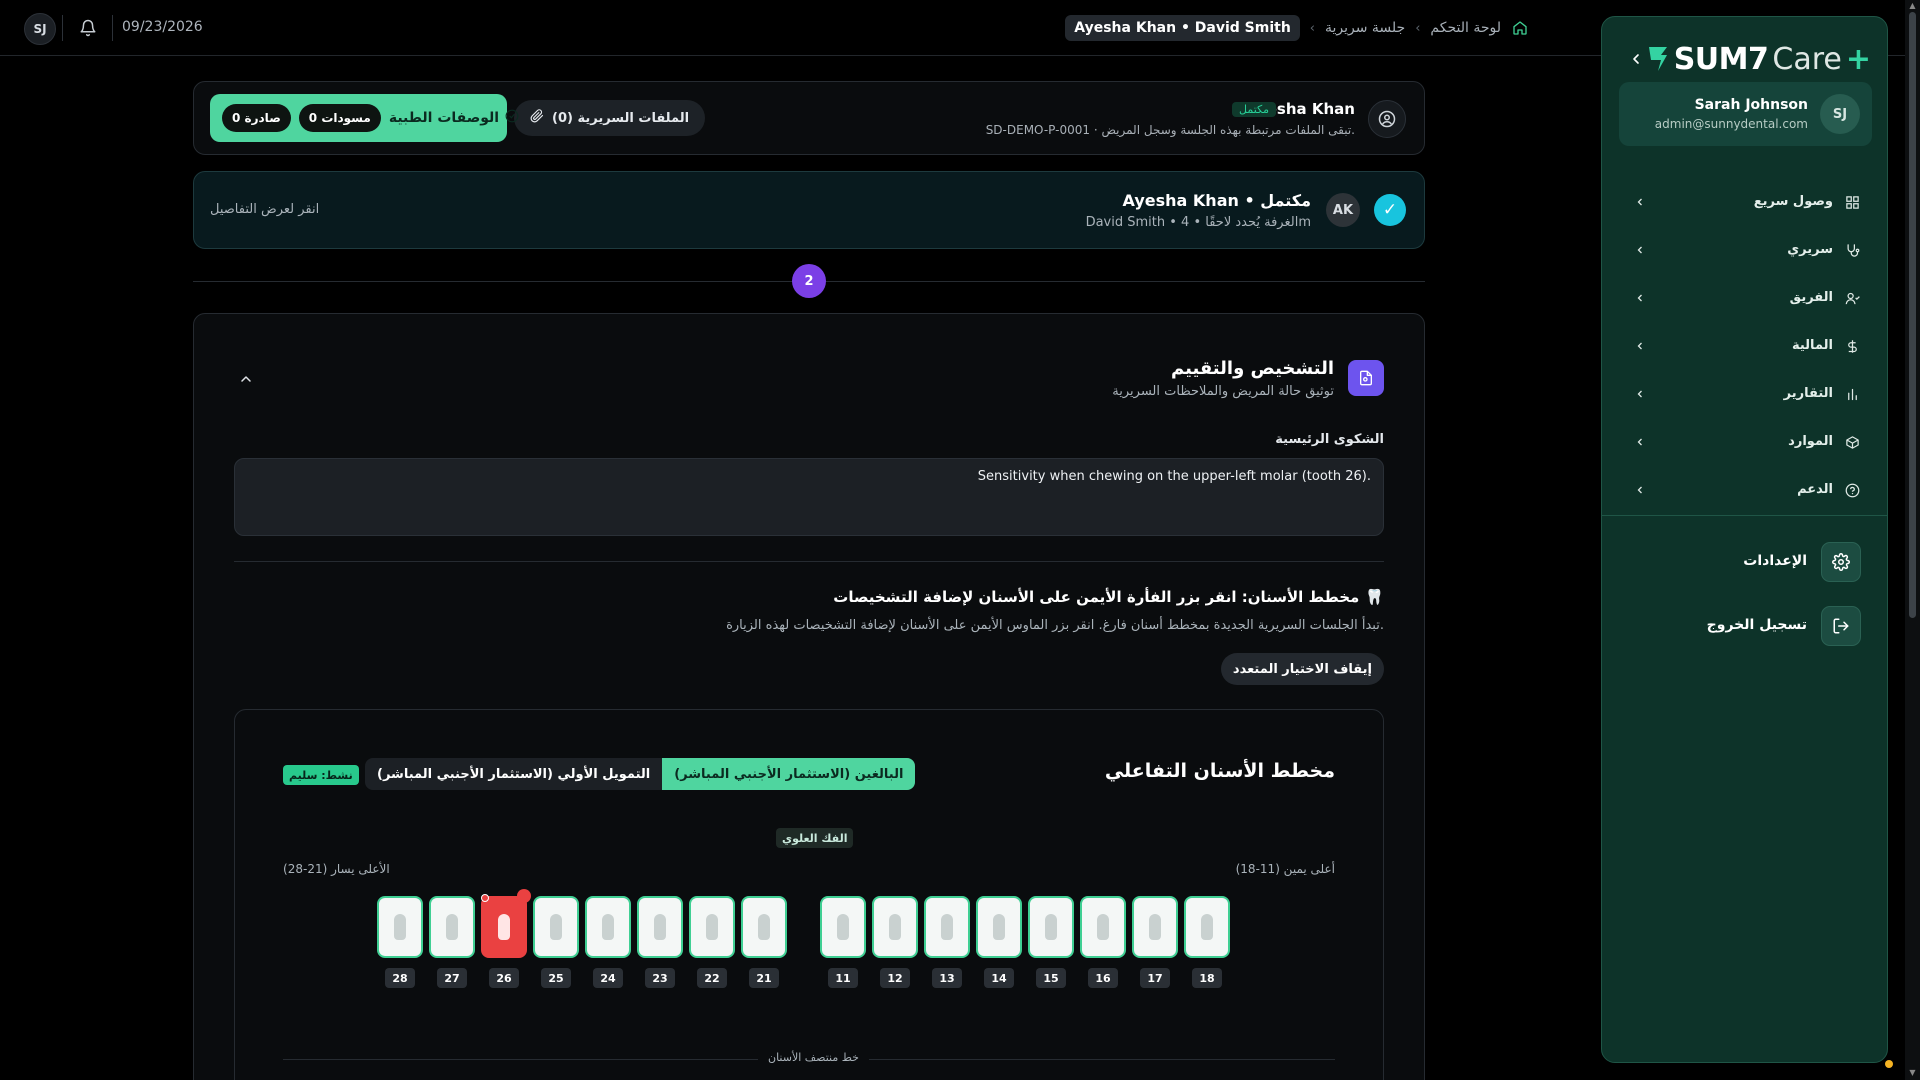 The width and height of the screenshot is (1920, 1080). What do you see at coordinates (1912, 1073) in the screenshot?
I see `scroll-down-icon: ▼` at bounding box center [1912, 1073].